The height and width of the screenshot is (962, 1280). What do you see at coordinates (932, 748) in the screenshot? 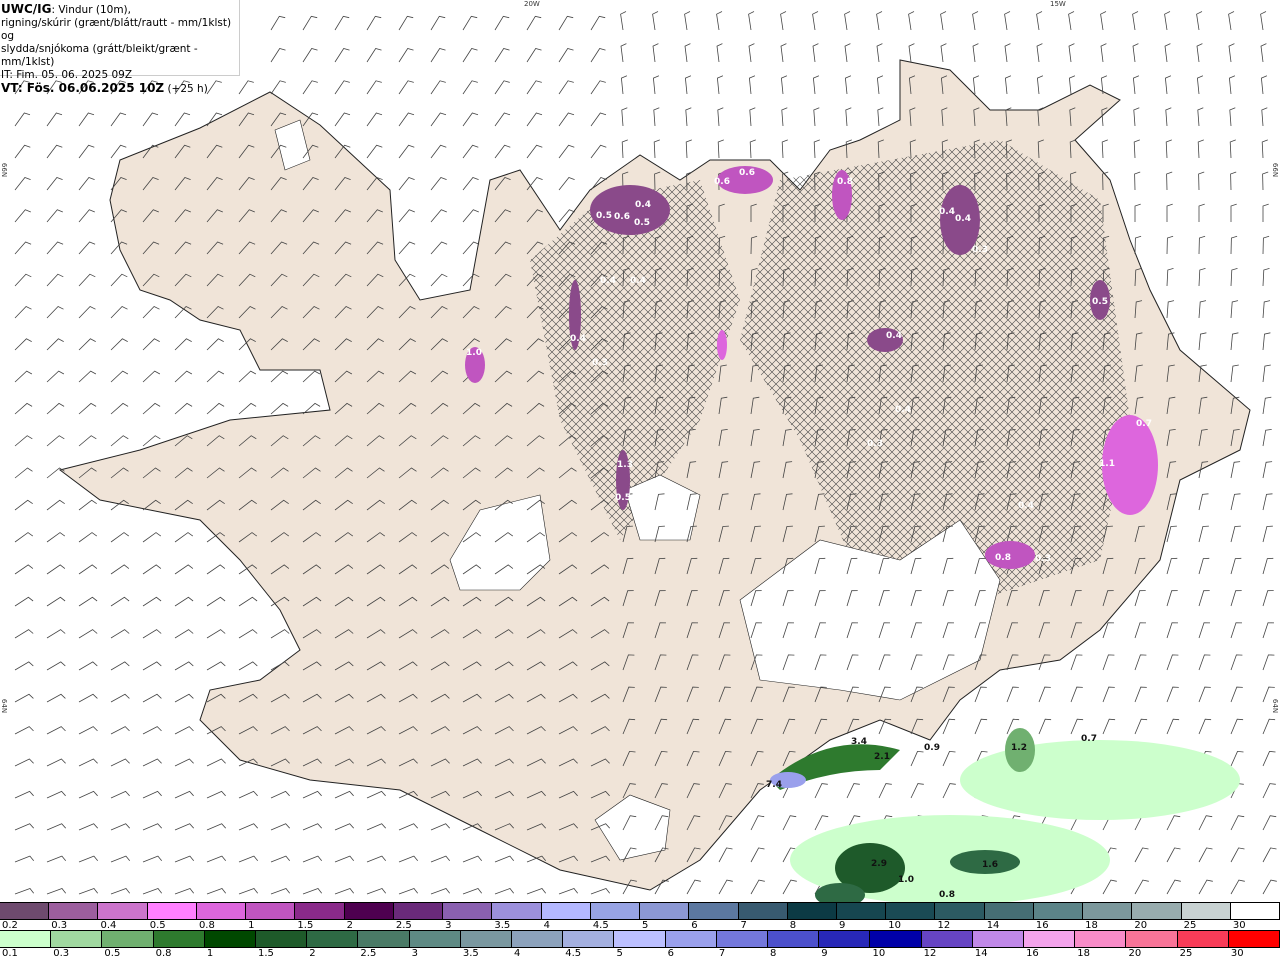
I see `rain-max-label: 0.9` at bounding box center [932, 748].